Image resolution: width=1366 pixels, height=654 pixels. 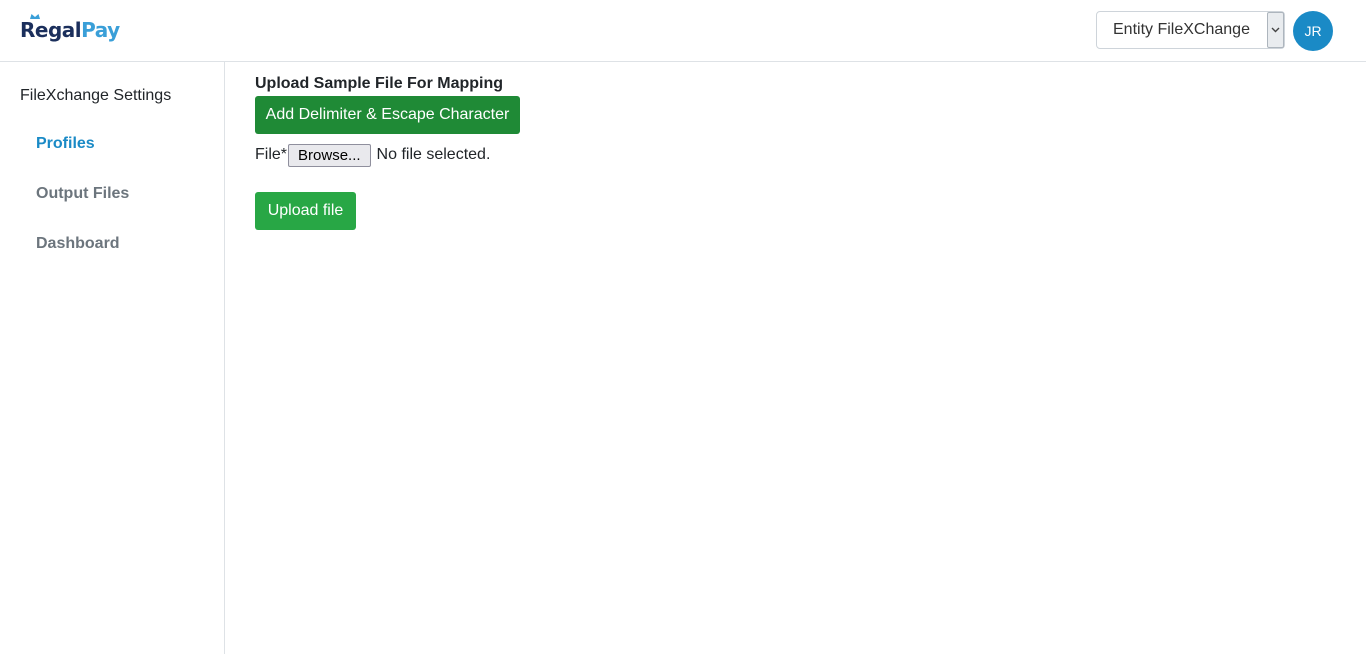 What do you see at coordinates (35, 16) in the screenshot?
I see `crown-icon` at bounding box center [35, 16].